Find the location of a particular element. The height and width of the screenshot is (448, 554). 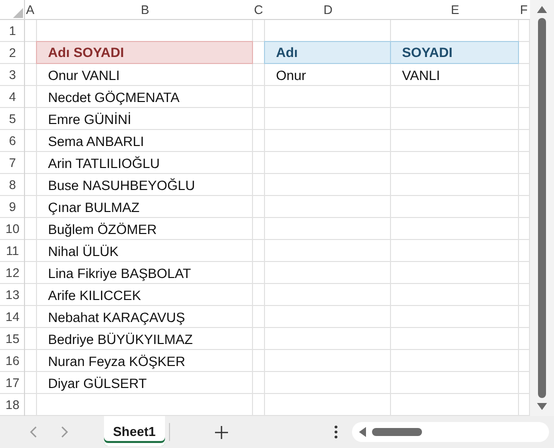

table-cell: Arife KILICCEK is located at coordinates (95, 295).